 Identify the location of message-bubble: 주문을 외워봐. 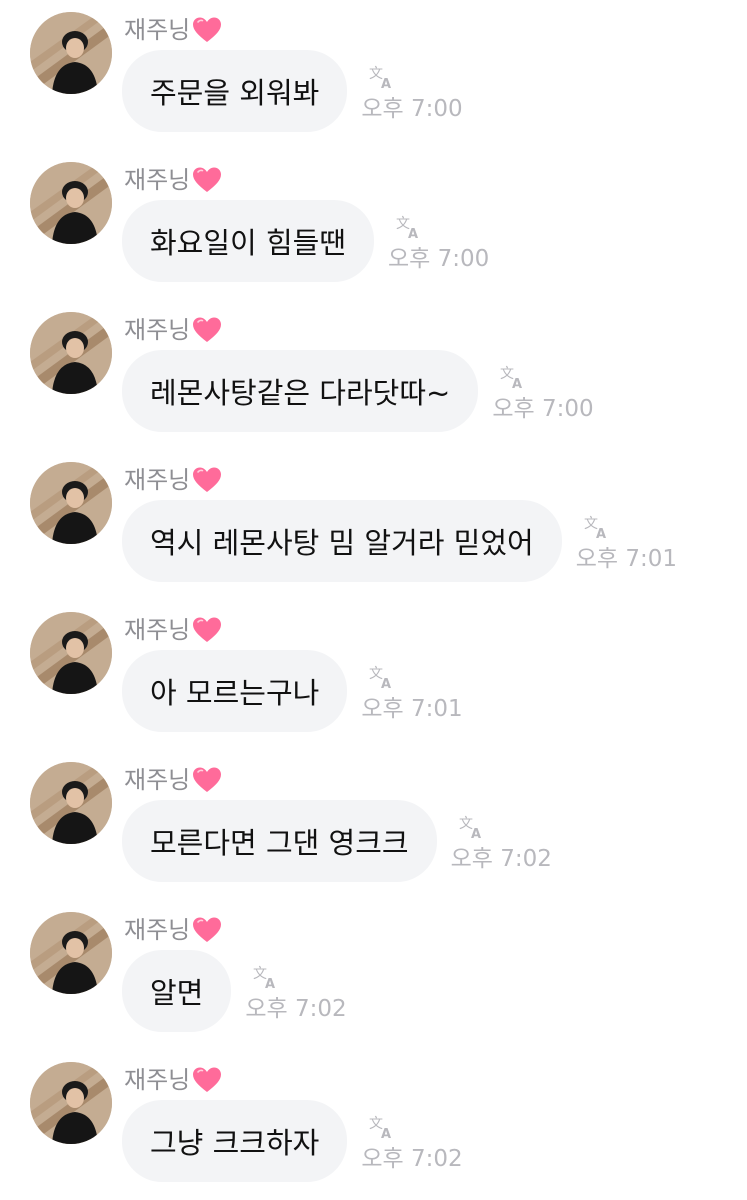
(235, 91).